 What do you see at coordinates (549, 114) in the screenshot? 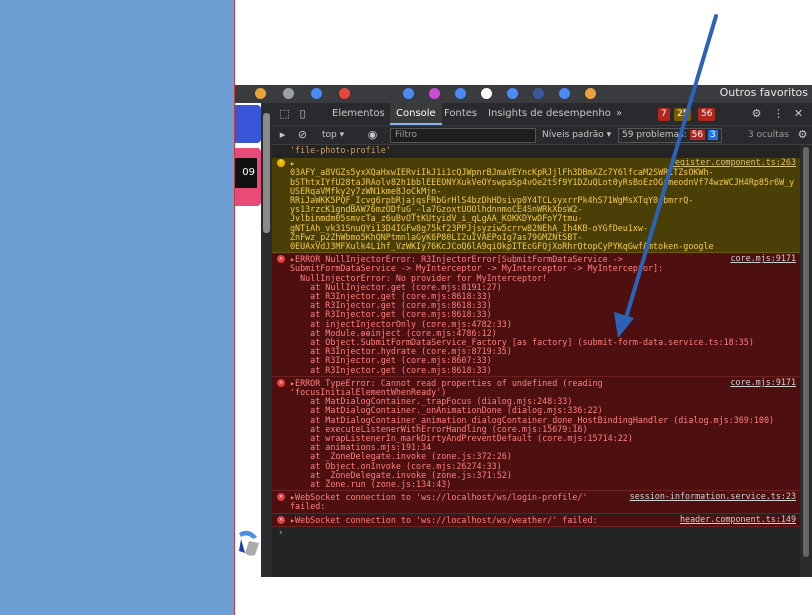
I see `tab-performance-insights: Insights de desempenho` at bounding box center [549, 114].